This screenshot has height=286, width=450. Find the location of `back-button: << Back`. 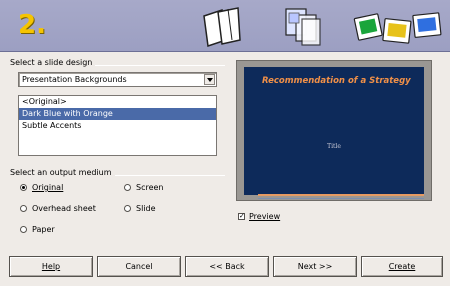

back-button: << Back is located at coordinates (227, 266).